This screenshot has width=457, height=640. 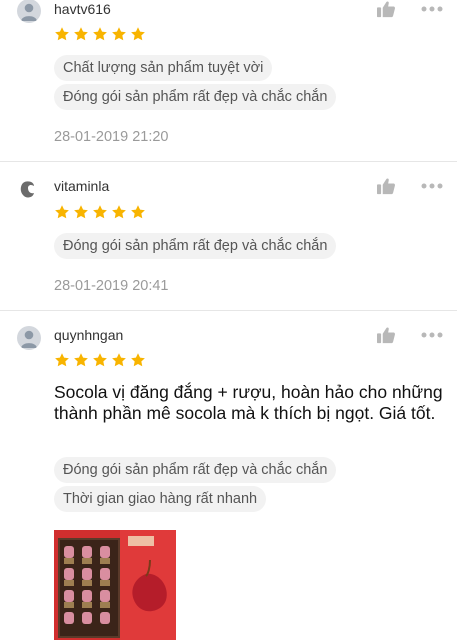 I want to click on username: quynhngan, so click(x=88, y=335).